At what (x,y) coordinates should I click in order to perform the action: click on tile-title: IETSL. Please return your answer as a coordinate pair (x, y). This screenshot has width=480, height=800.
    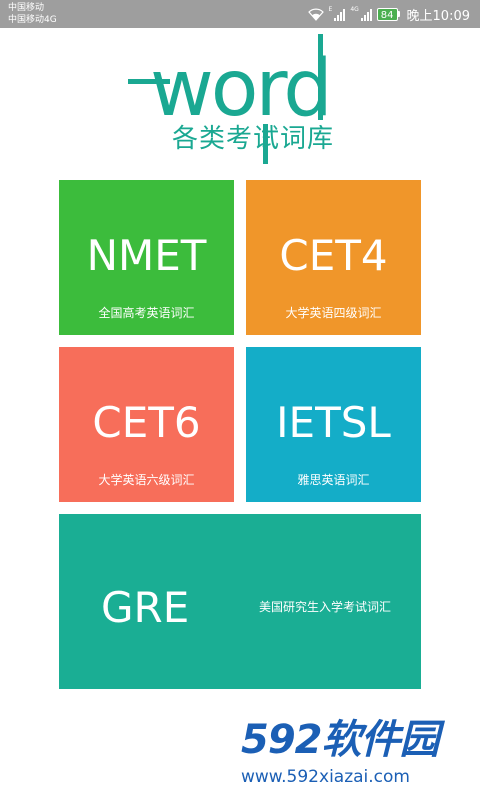
    Looking at the image, I should click on (333, 422).